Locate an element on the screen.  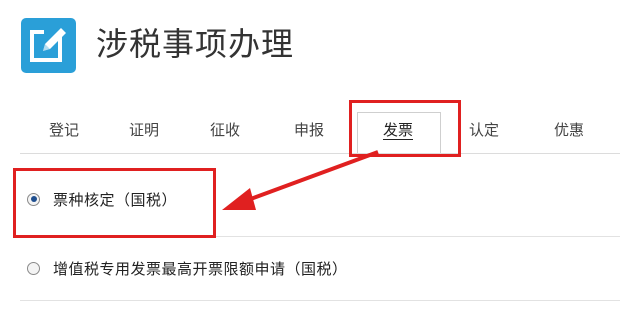
annotation-arrow-icon is located at coordinates (300, 180).